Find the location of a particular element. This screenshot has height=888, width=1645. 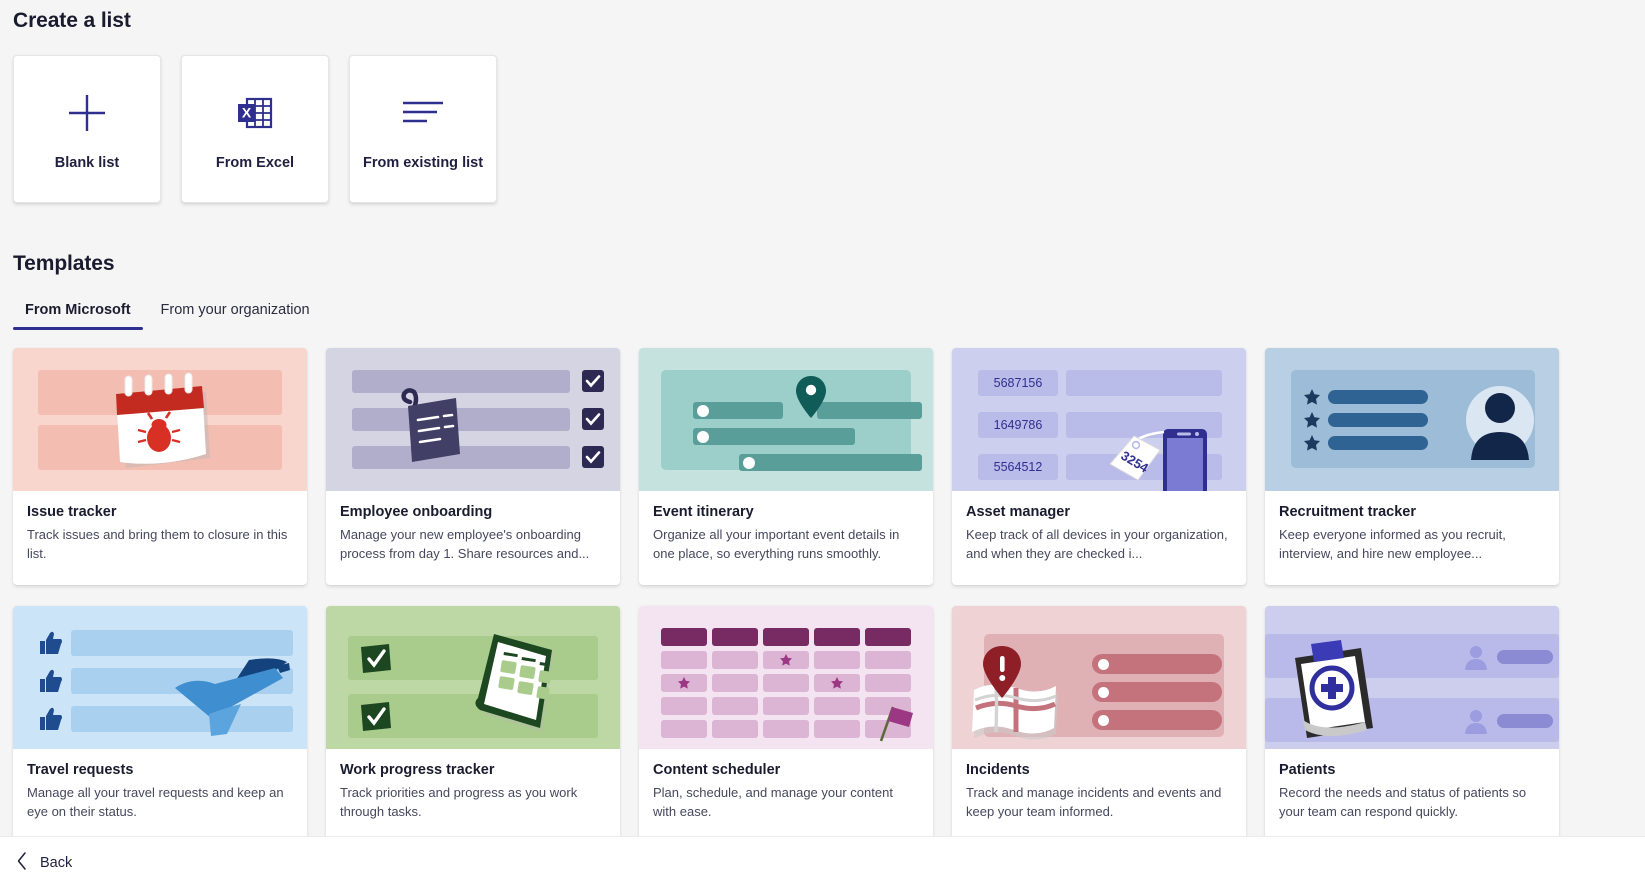

chevron-left-icon is located at coordinates (22, 863).